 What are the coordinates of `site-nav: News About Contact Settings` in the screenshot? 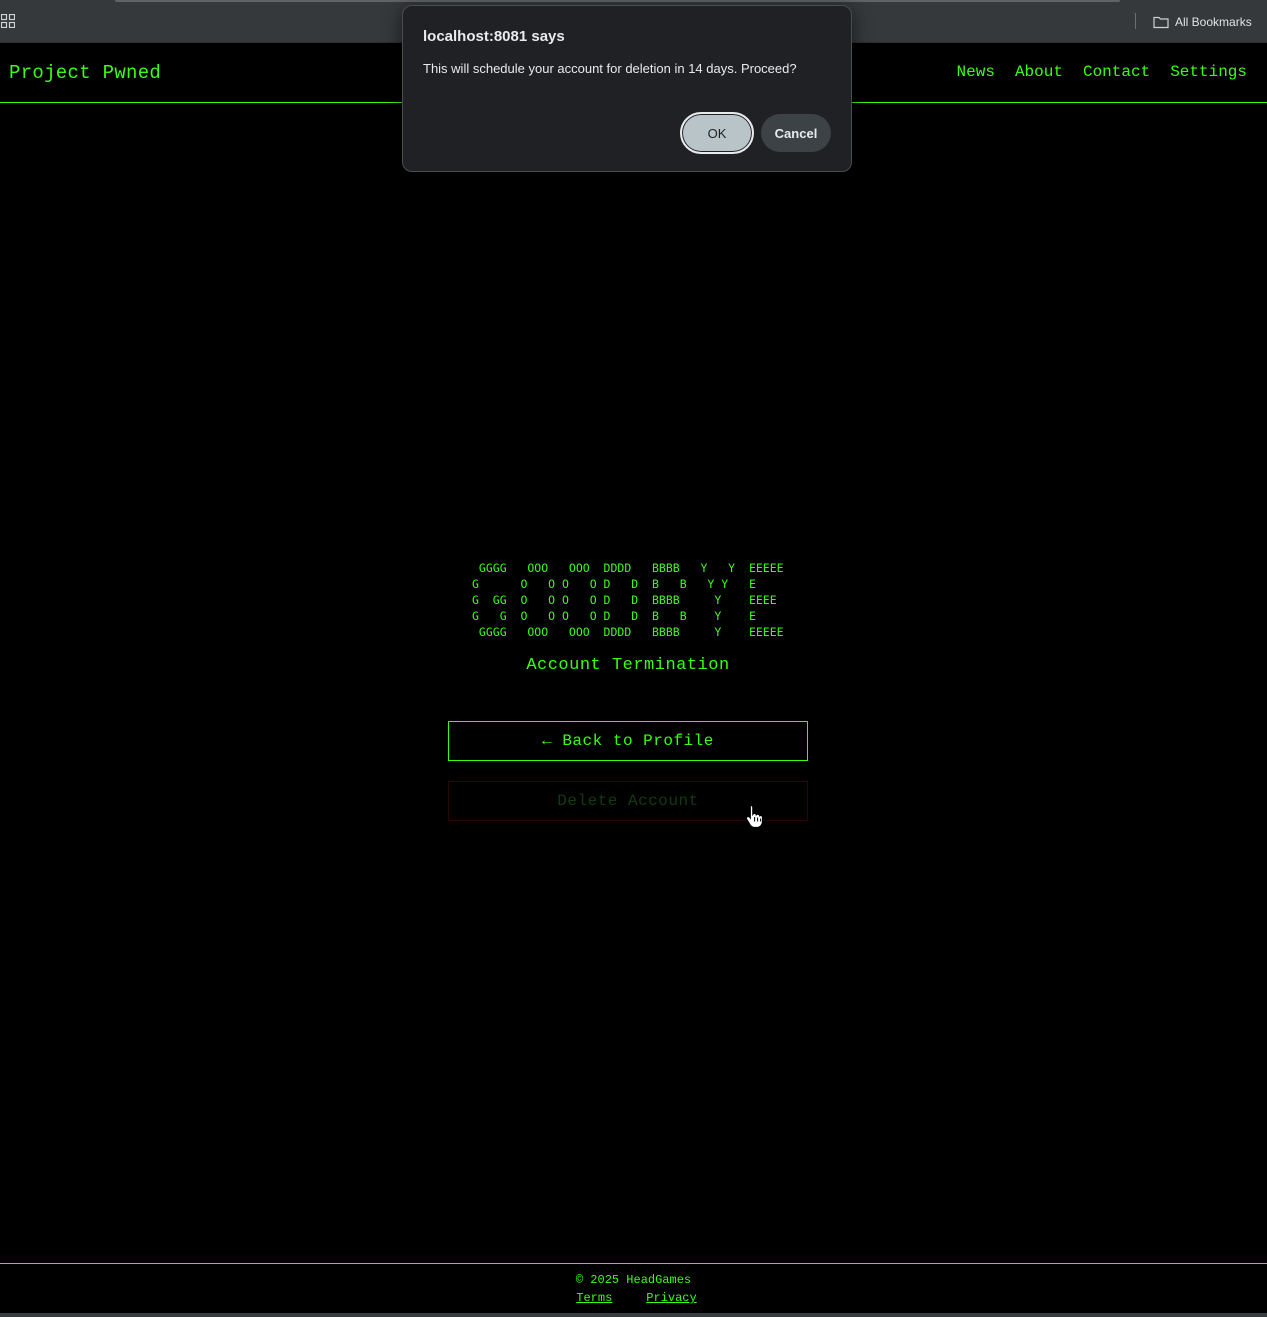 It's located at (1102, 72).